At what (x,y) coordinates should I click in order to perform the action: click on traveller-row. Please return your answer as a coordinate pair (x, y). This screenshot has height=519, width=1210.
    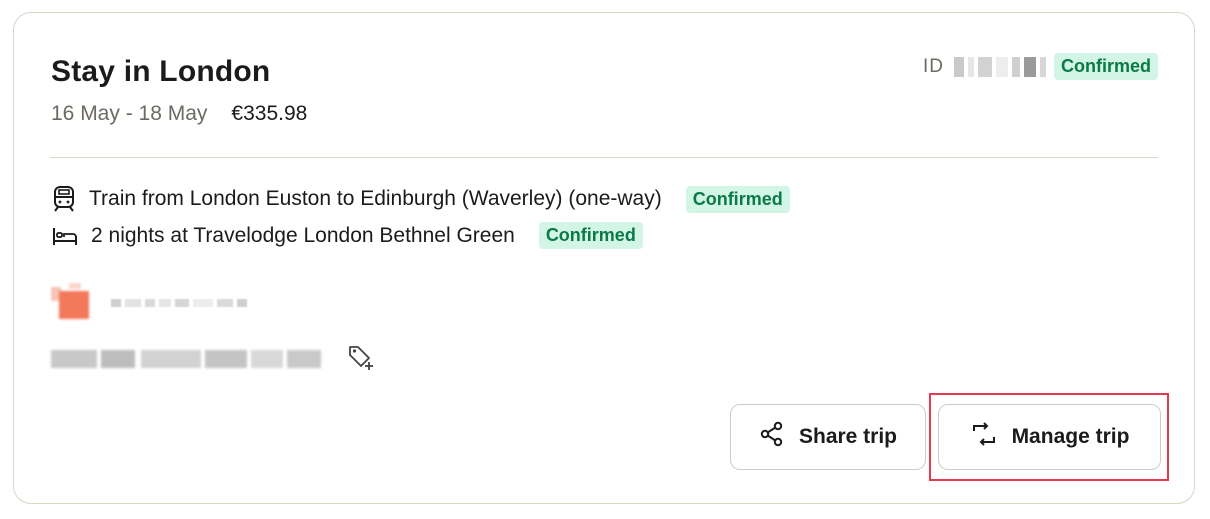
    Looking at the image, I should click on (151, 303).